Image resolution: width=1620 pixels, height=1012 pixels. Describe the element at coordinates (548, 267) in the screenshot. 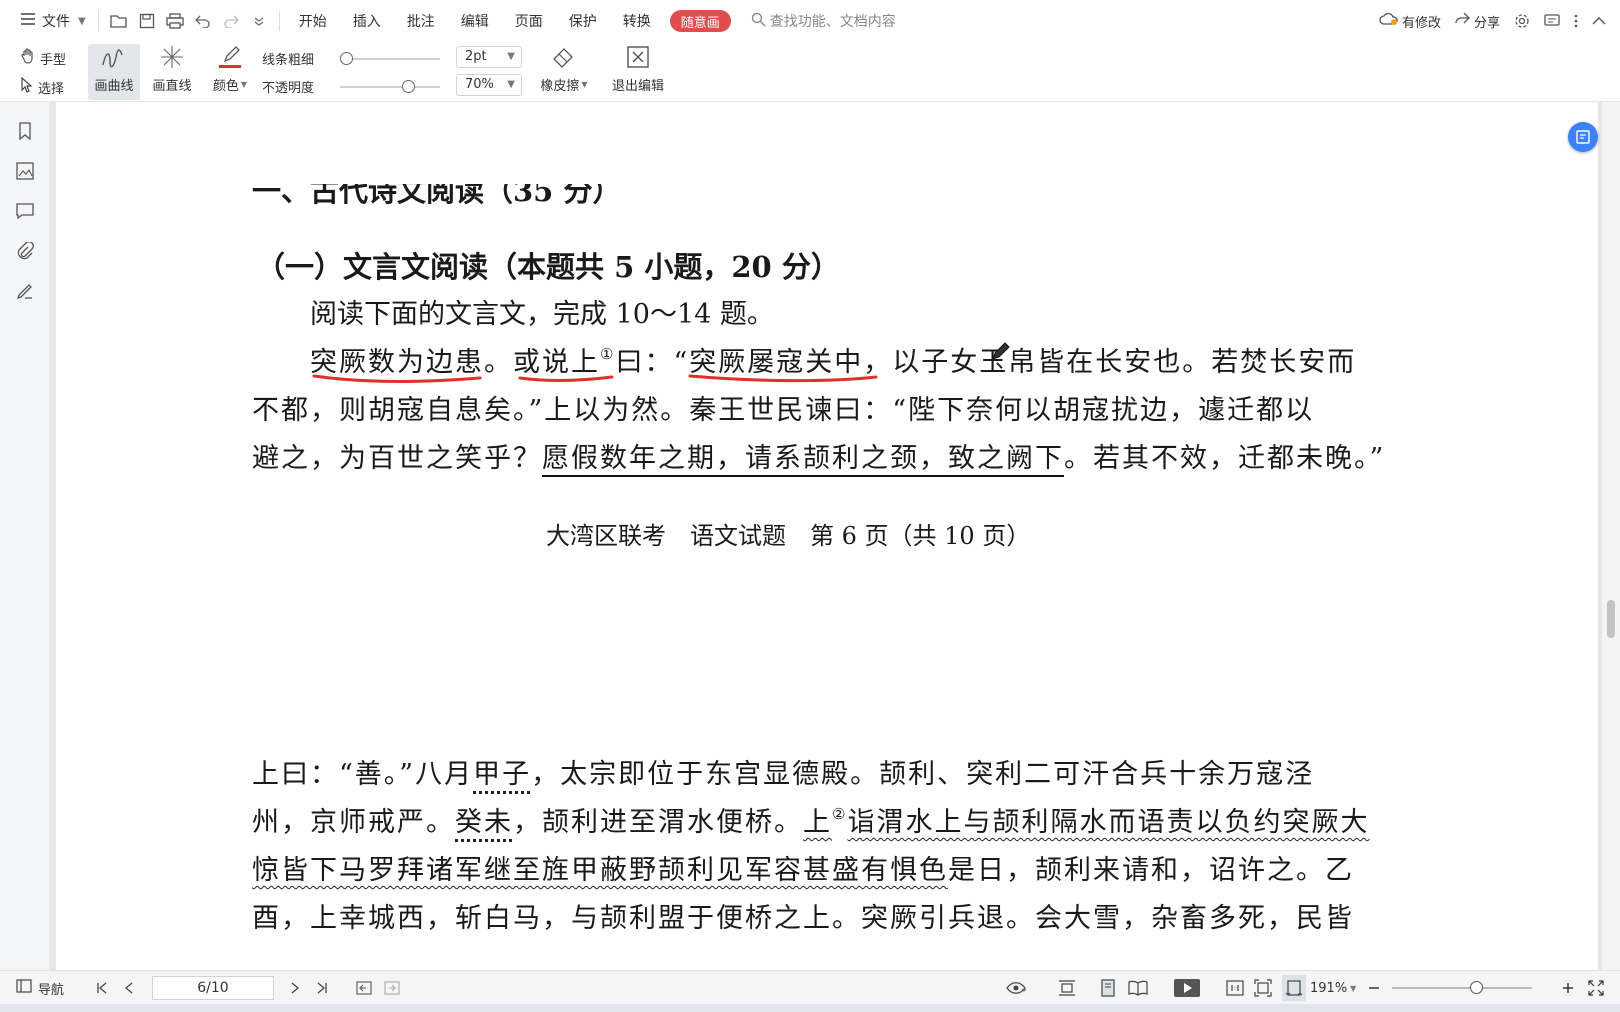

I see `subsection-heading: （一）文言文阅读（本题共 5 小题，20 分）` at that location.